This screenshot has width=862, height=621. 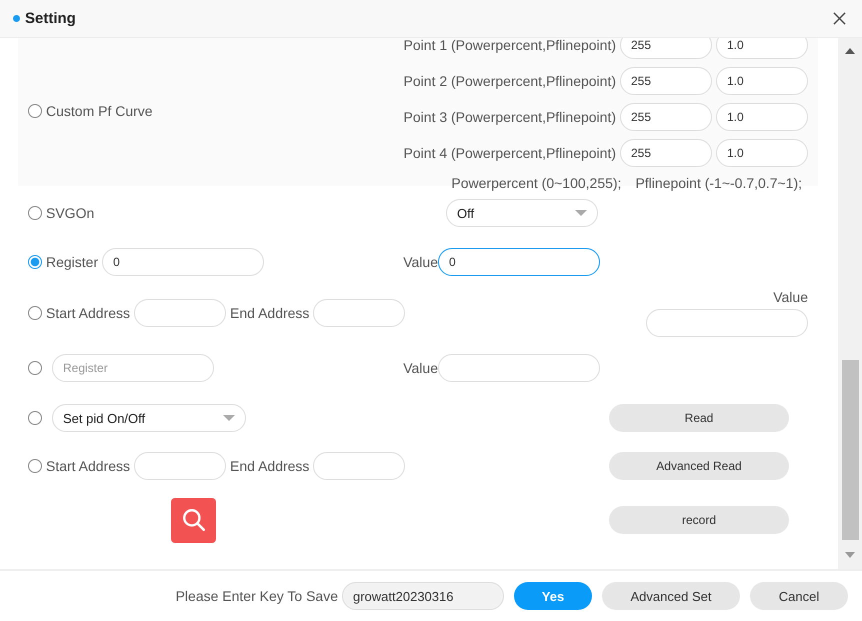 What do you see at coordinates (850, 303) in the screenshot?
I see `scrollbar` at bounding box center [850, 303].